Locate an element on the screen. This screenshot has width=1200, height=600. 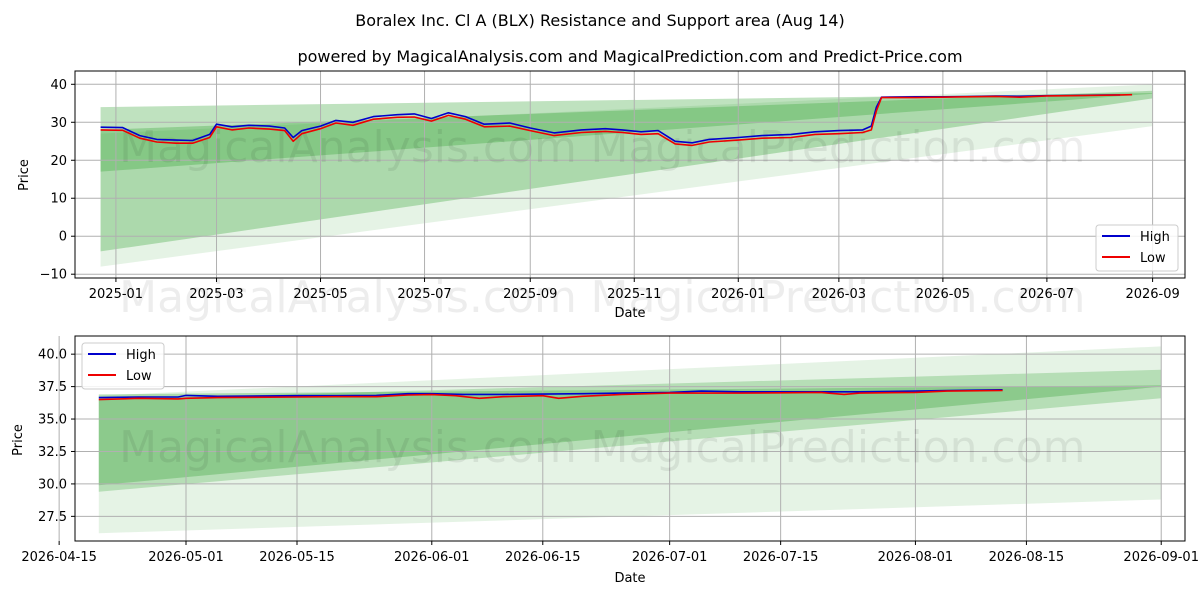
zoom-watermark-analysis: MagicalAnalysis.com is located at coordinates (348, 447).